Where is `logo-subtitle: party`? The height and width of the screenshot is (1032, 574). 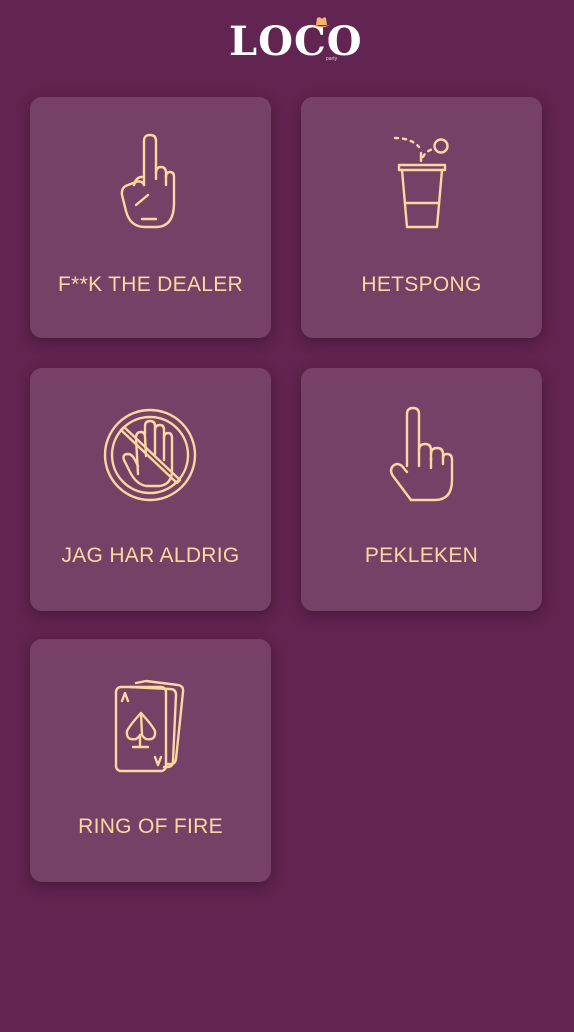 logo-subtitle: party is located at coordinates (332, 59).